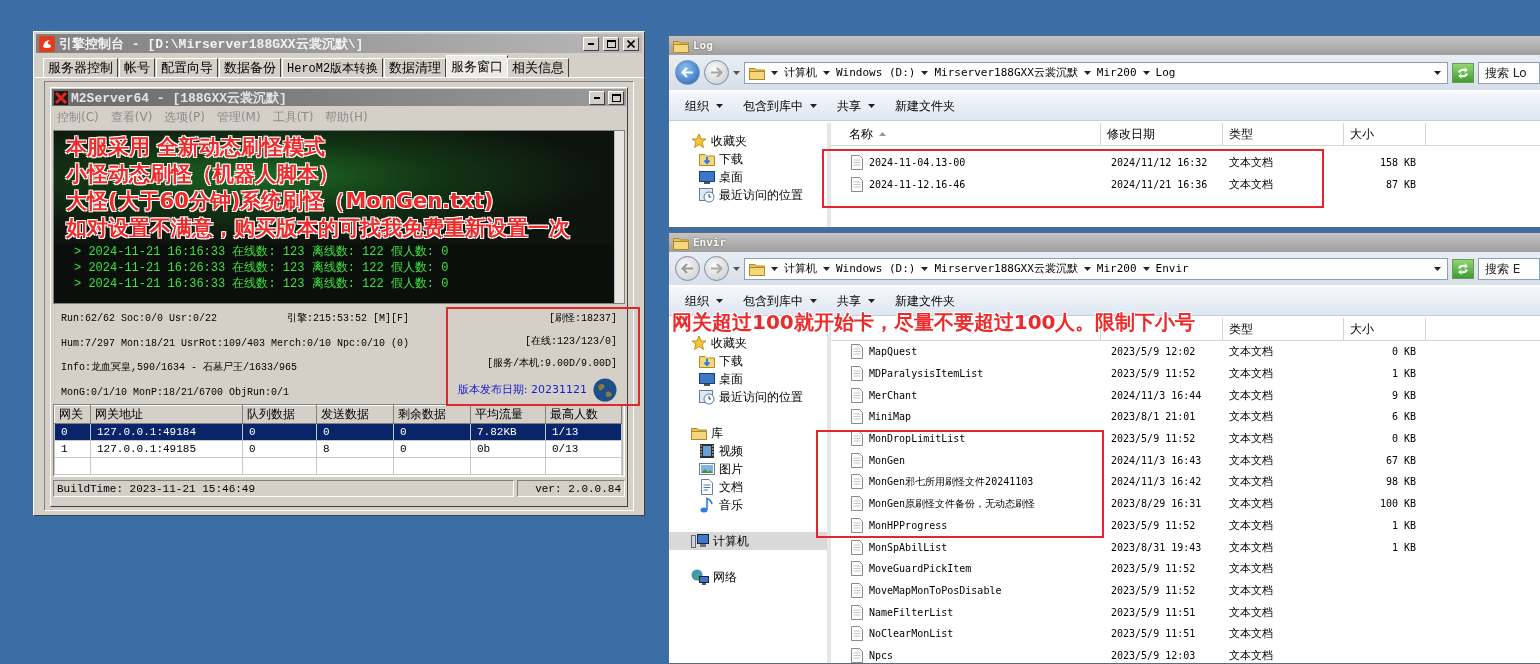  What do you see at coordinates (748, 541) in the screenshot?
I see `sidebar-item: 计算机` at bounding box center [748, 541].